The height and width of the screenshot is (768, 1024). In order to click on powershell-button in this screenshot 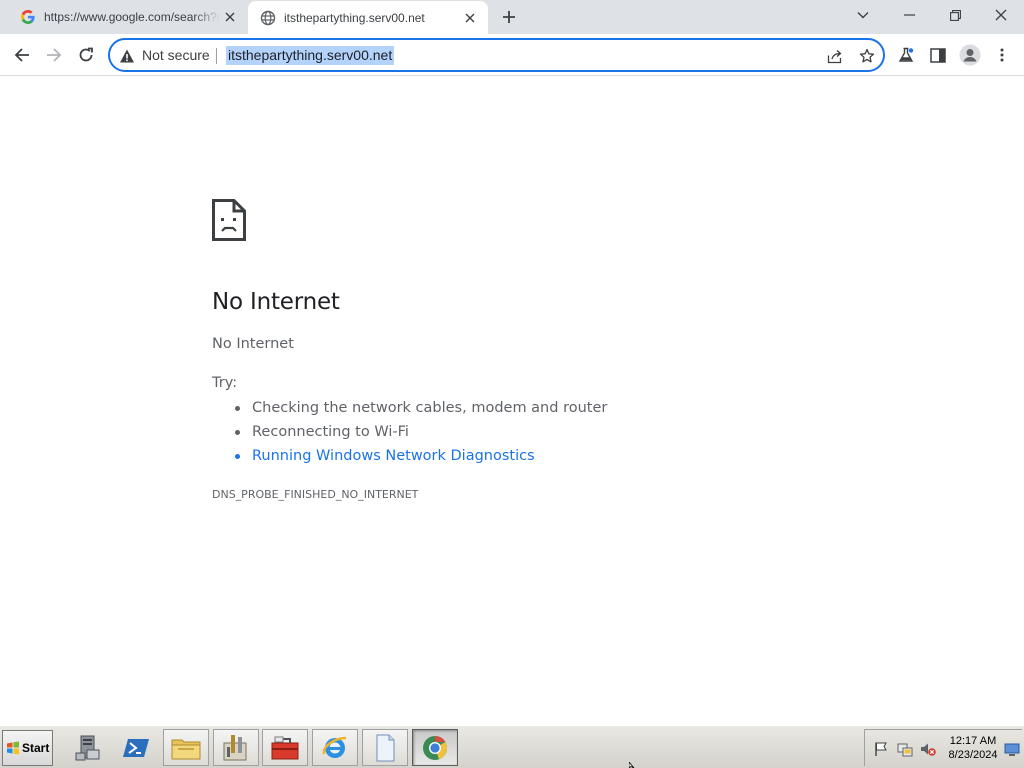, I will do `click(137, 747)`.